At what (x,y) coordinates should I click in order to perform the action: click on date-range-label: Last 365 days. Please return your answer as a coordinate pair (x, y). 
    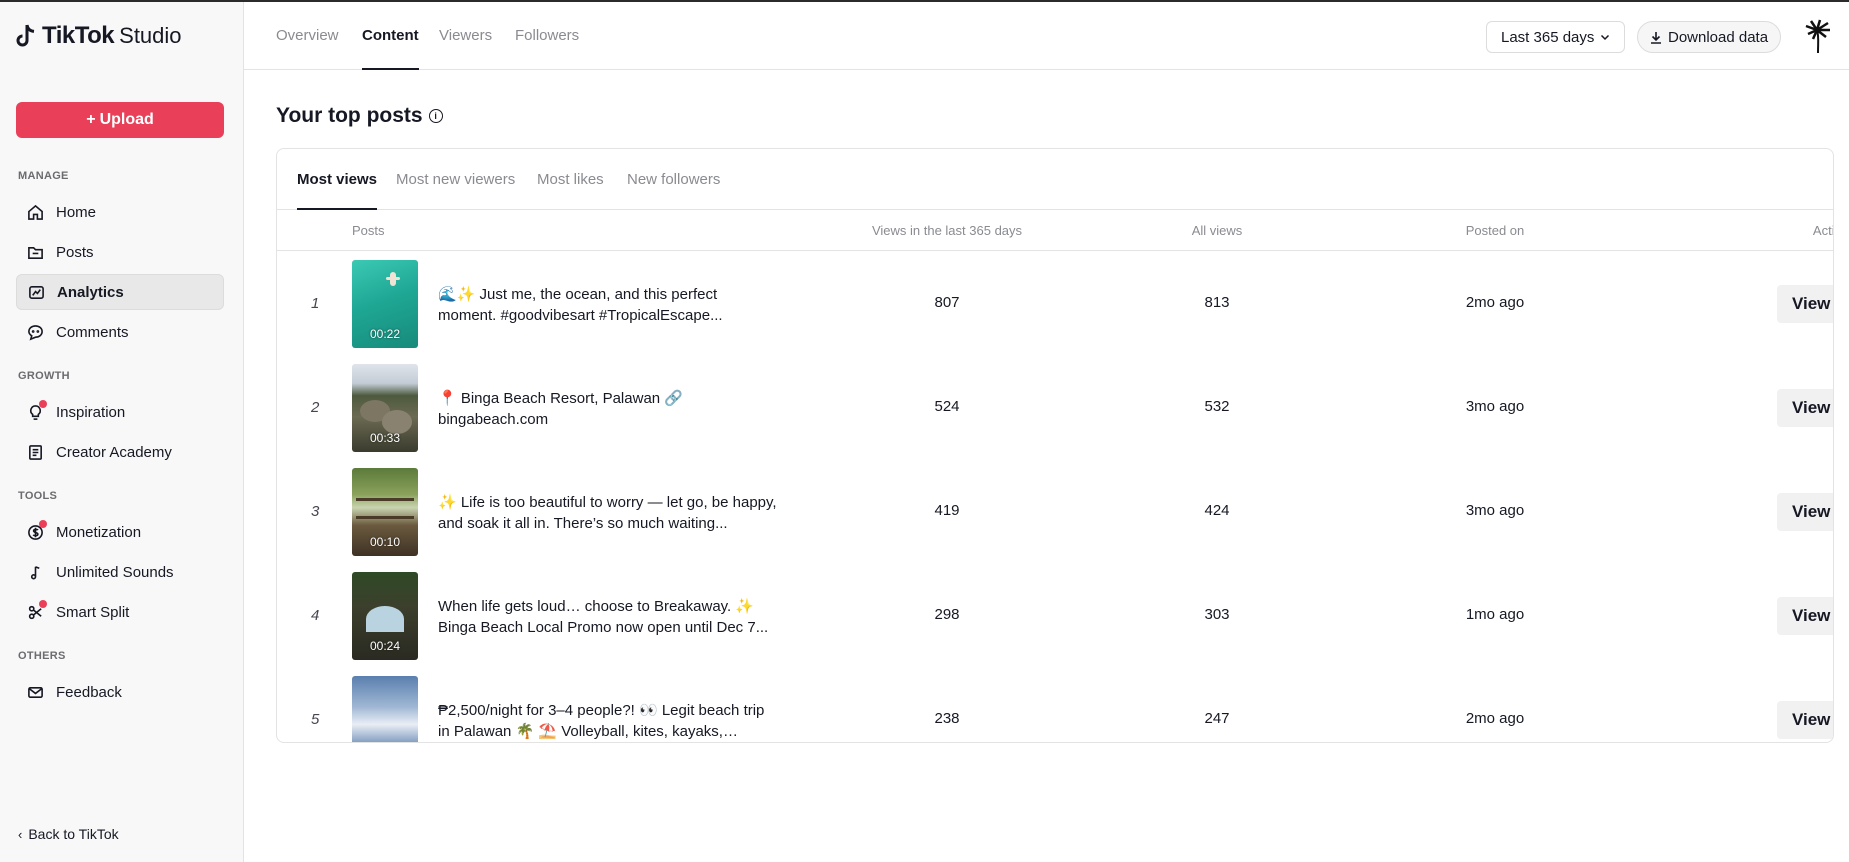
    Looking at the image, I should click on (1548, 37).